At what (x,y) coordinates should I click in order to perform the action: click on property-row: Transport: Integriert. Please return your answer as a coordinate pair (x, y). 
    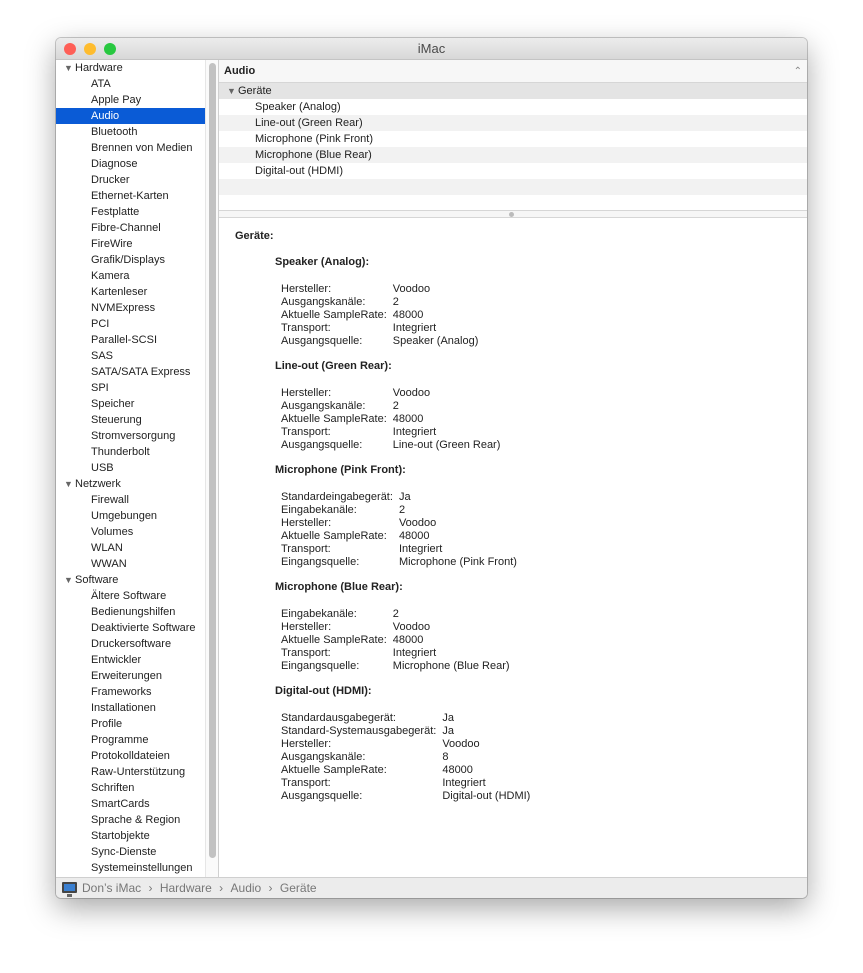
    Looking at the image, I should click on (390, 432).